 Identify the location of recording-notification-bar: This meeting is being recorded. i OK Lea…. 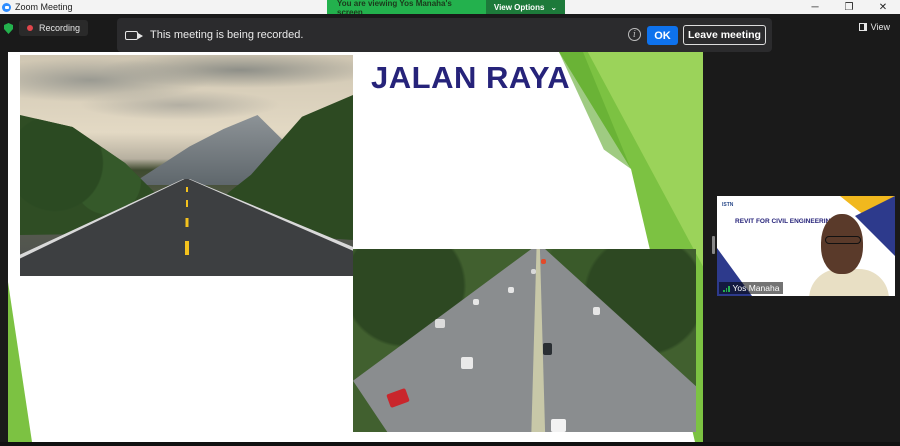
(444, 35).